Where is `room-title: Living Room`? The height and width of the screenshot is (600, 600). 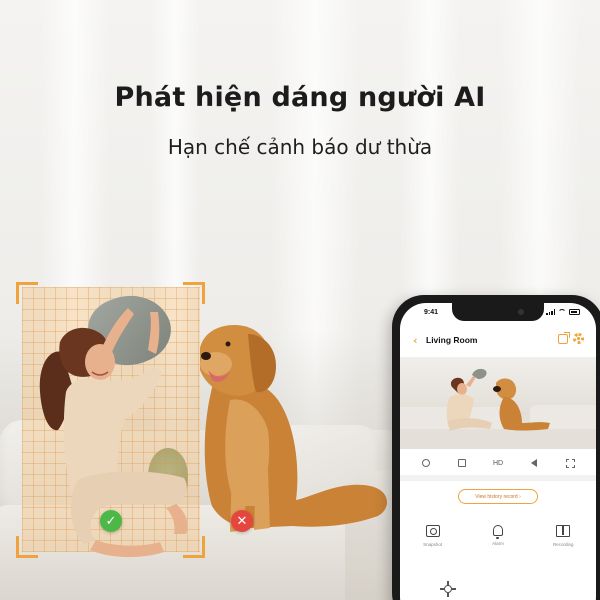
room-title: Living Room is located at coordinates (452, 340).